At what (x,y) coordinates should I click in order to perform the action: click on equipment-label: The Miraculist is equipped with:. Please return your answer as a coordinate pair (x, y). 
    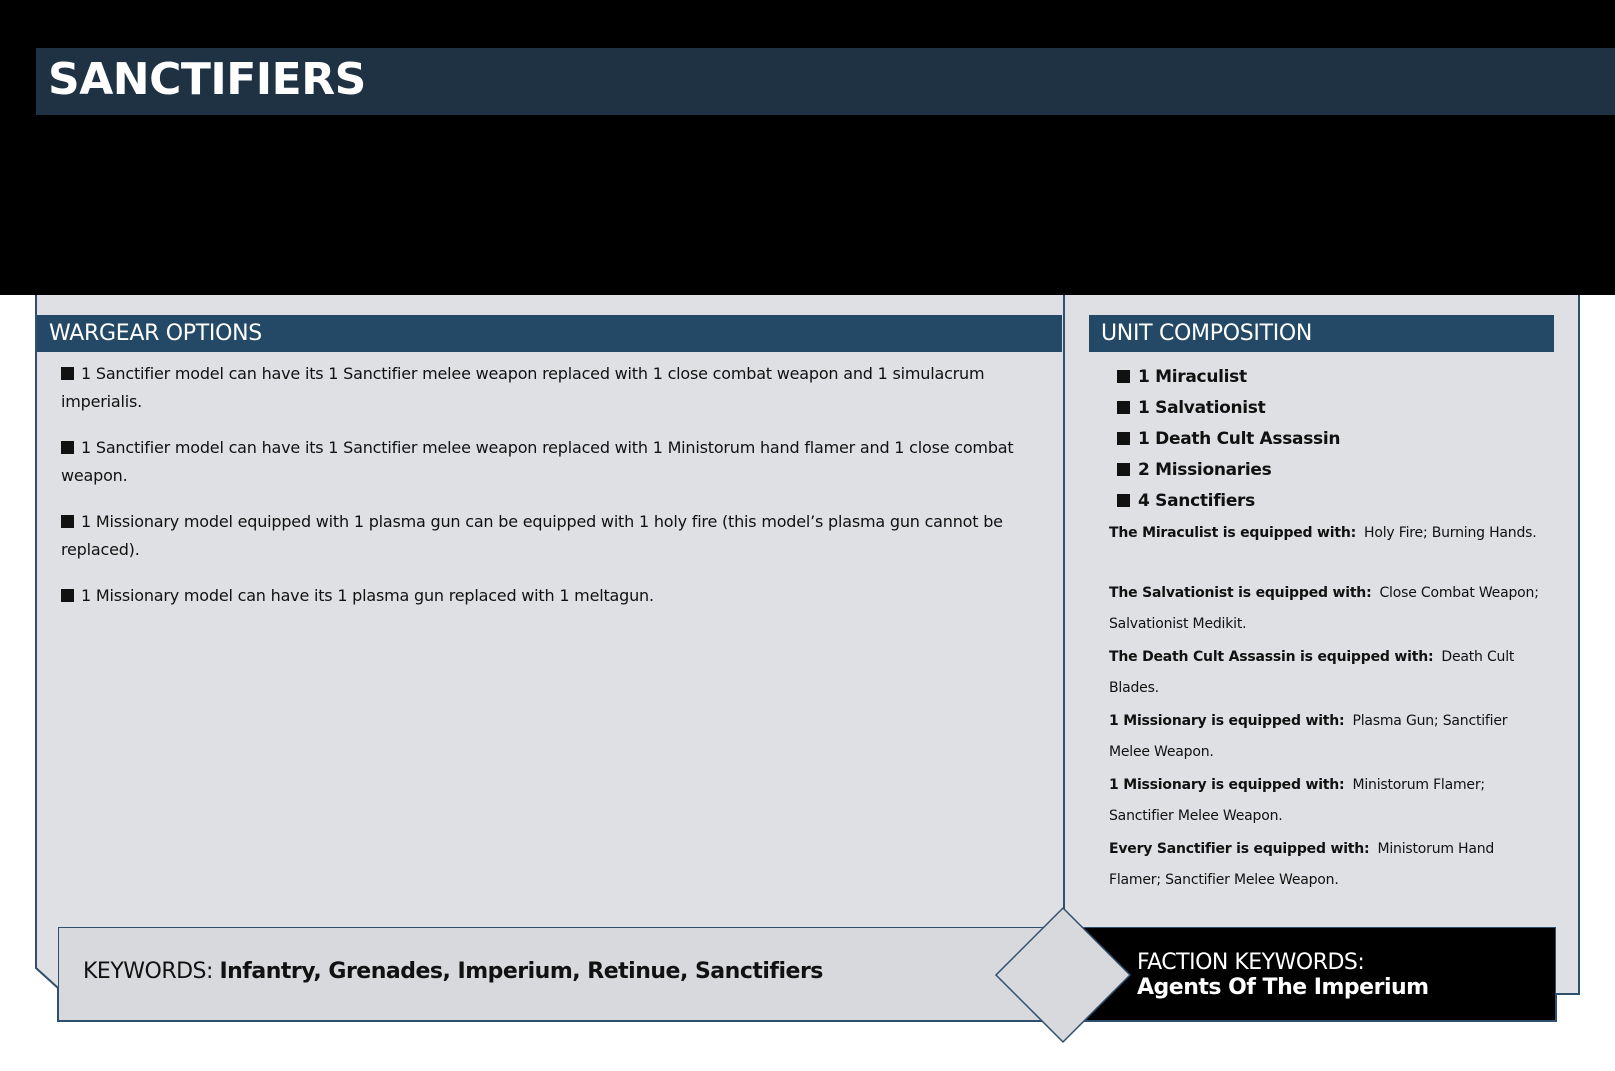
    Looking at the image, I should click on (1233, 533).